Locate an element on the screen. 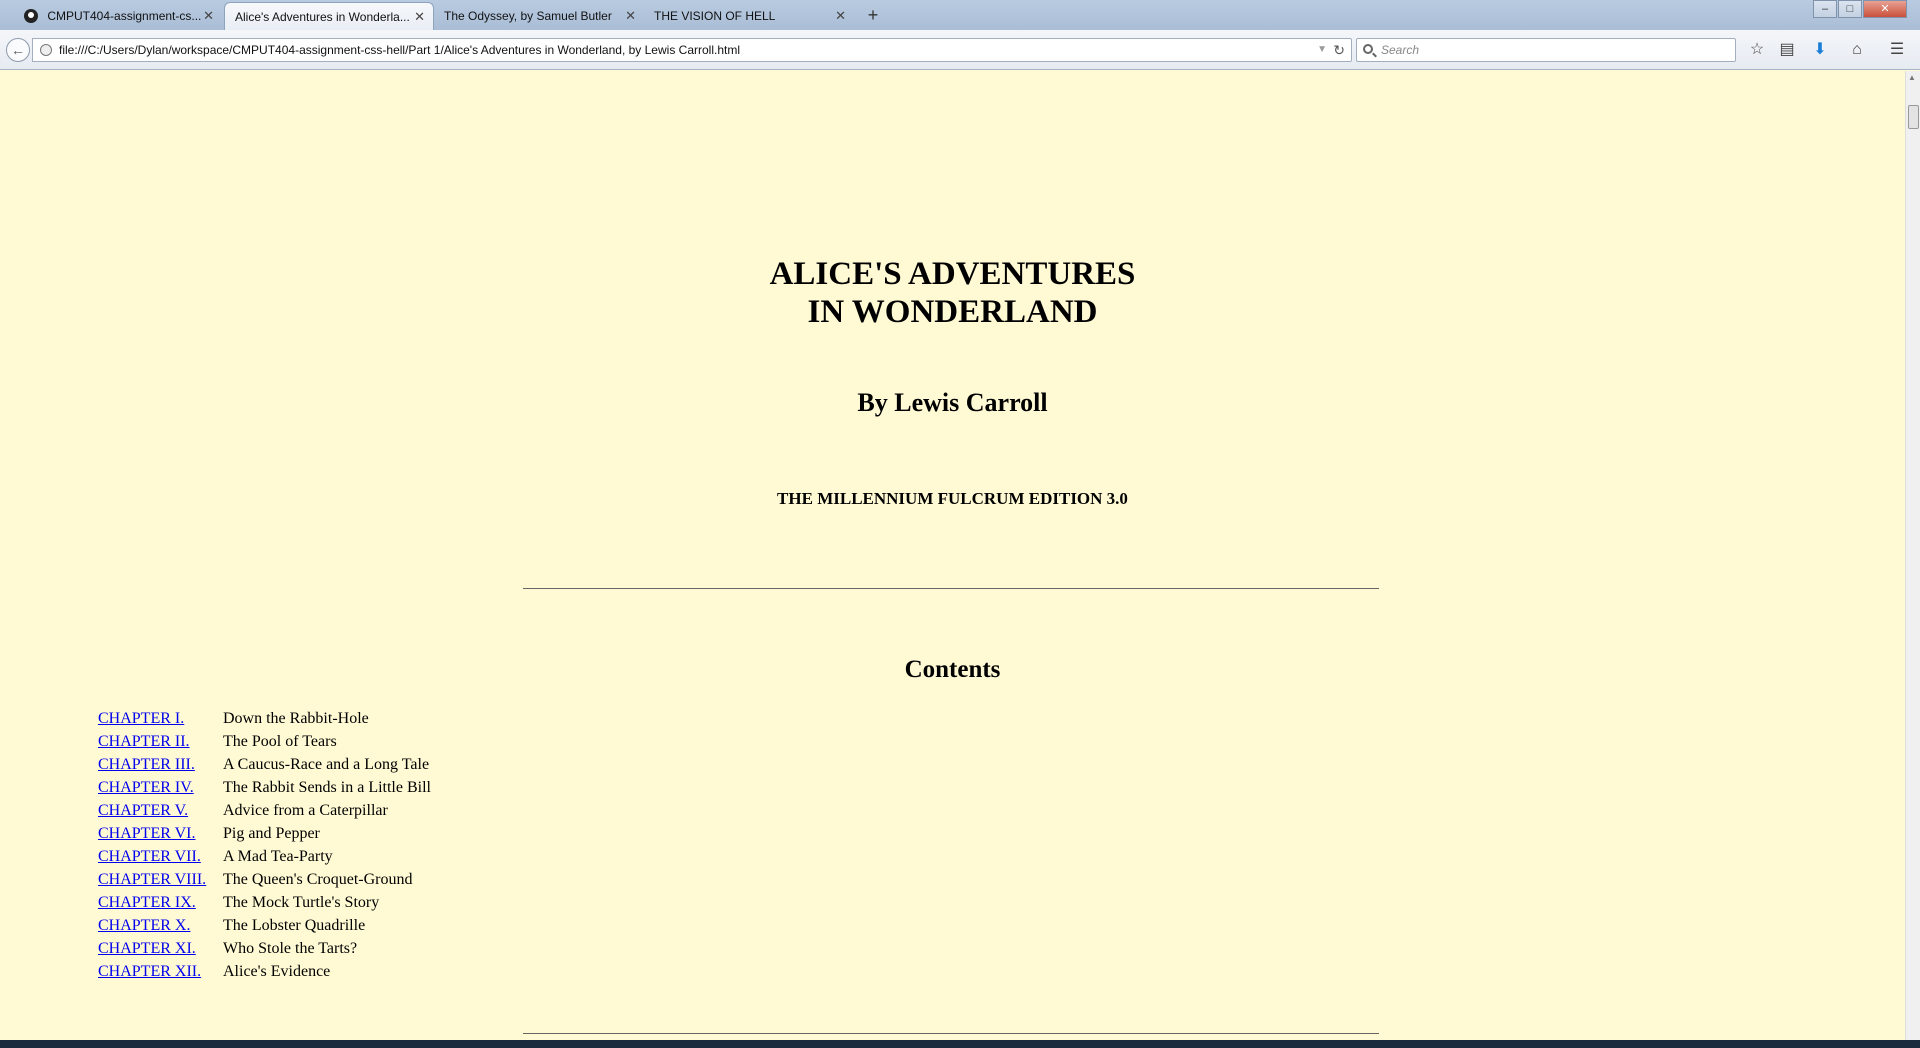 Image resolution: width=1920 pixels, height=1048 pixels. chapter-title: Advice from a Caterpillar is located at coordinates (305, 810).